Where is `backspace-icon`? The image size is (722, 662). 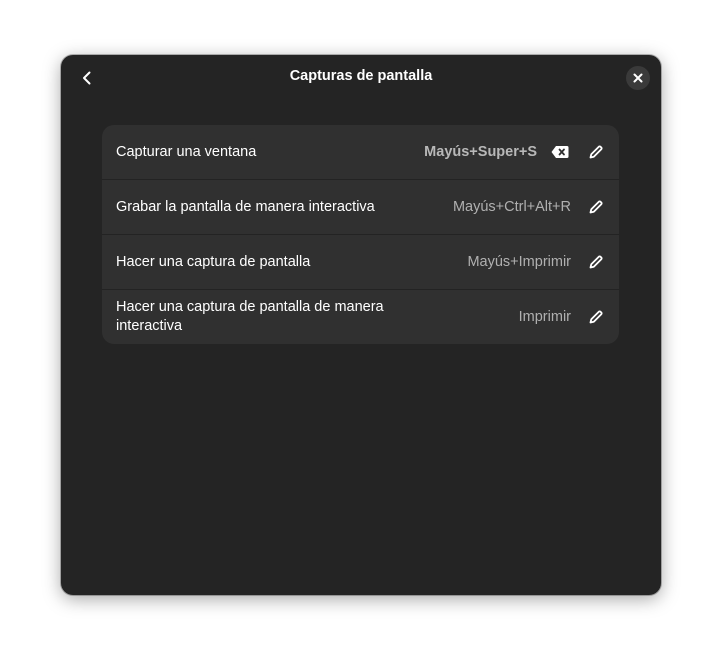
backspace-icon is located at coordinates (560, 152).